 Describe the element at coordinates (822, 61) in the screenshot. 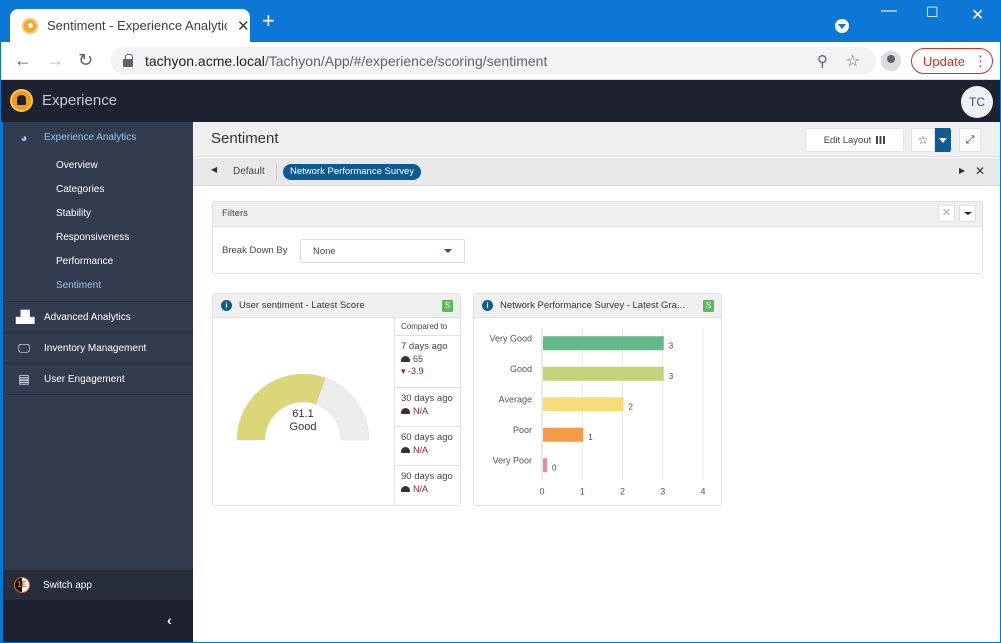

I see `zoom-out-icon: ⚲` at that location.